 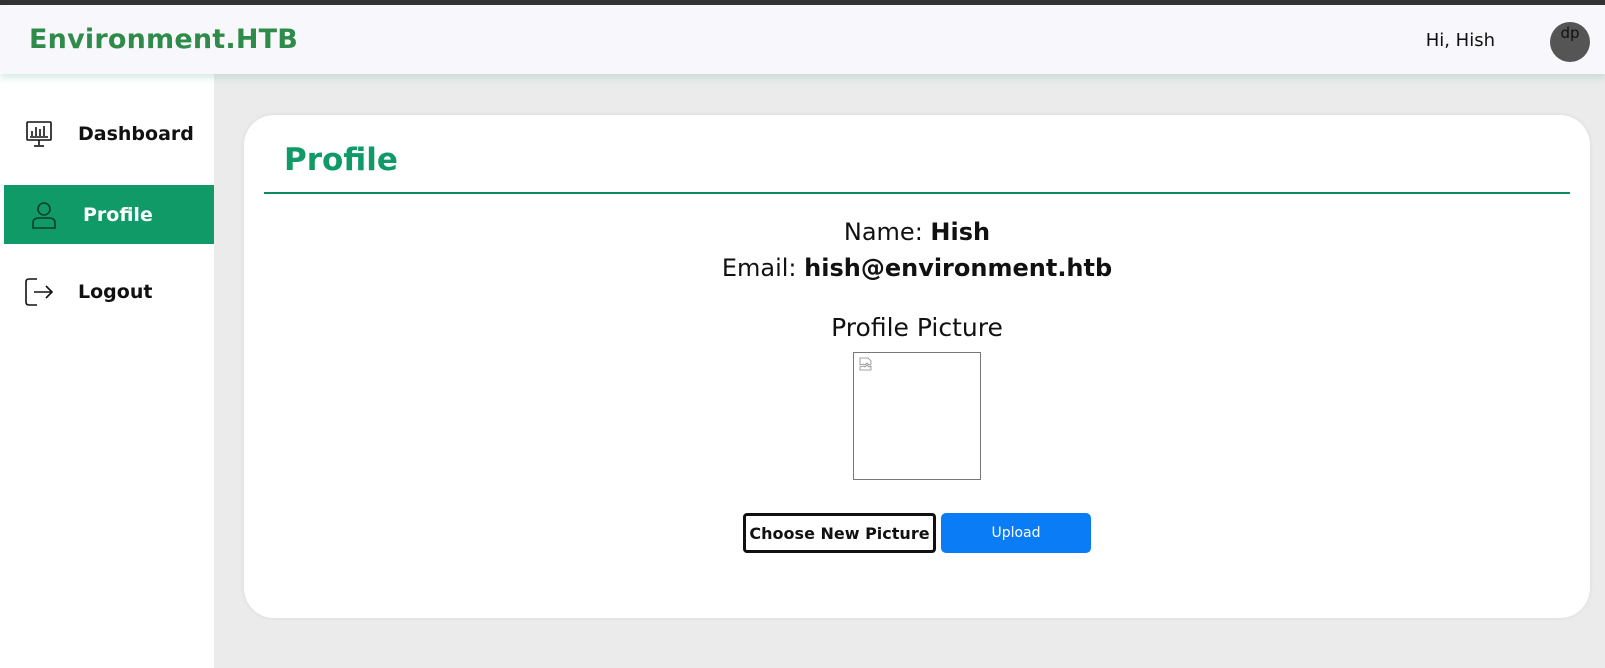 I want to click on sidebar-item-logout: Logout, so click(x=109, y=291).